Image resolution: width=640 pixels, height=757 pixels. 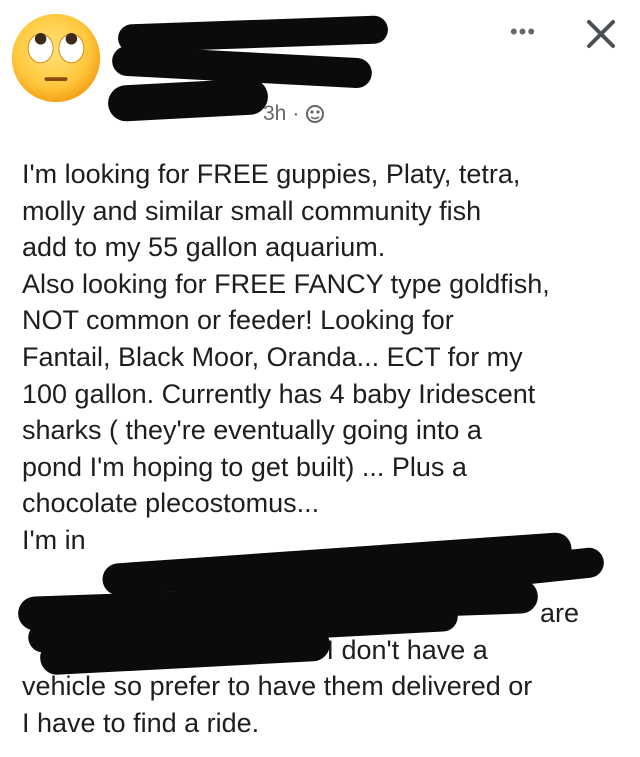 I want to click on close-icon, so click(x=601, y=34).